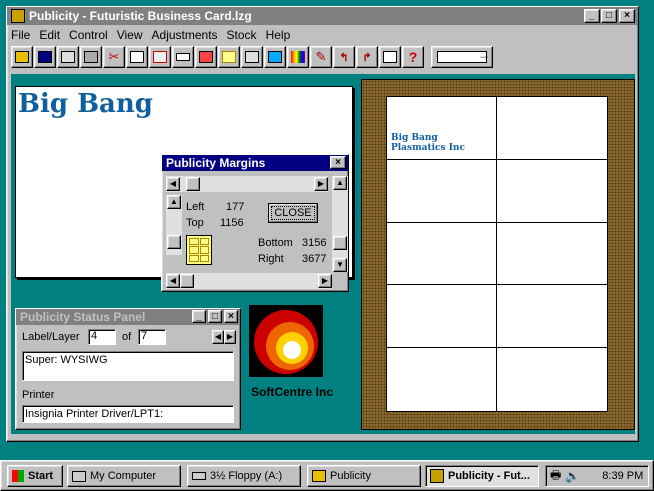 Image resolution: width=654 pixels, height=491 pixels. I want to click on close-dialog-button: CLOSE, so click(293, 213).